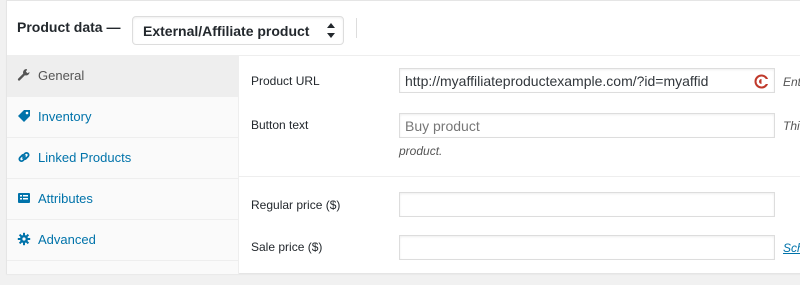 The width and height of the screenshot is (800, 285). I want to click on link-icon, so click(24, 157).